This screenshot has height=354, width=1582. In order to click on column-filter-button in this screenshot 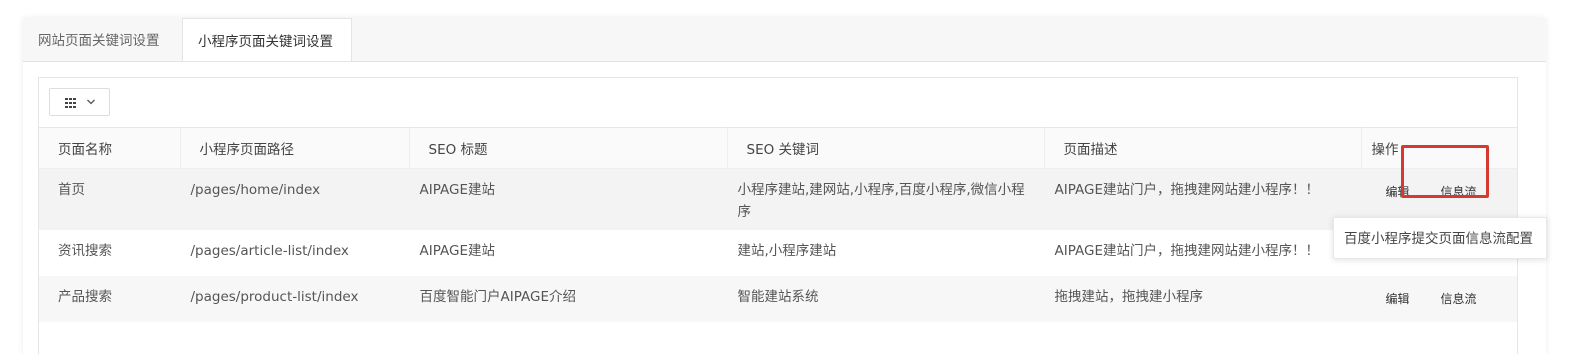, I will do `click(79, 102)`.